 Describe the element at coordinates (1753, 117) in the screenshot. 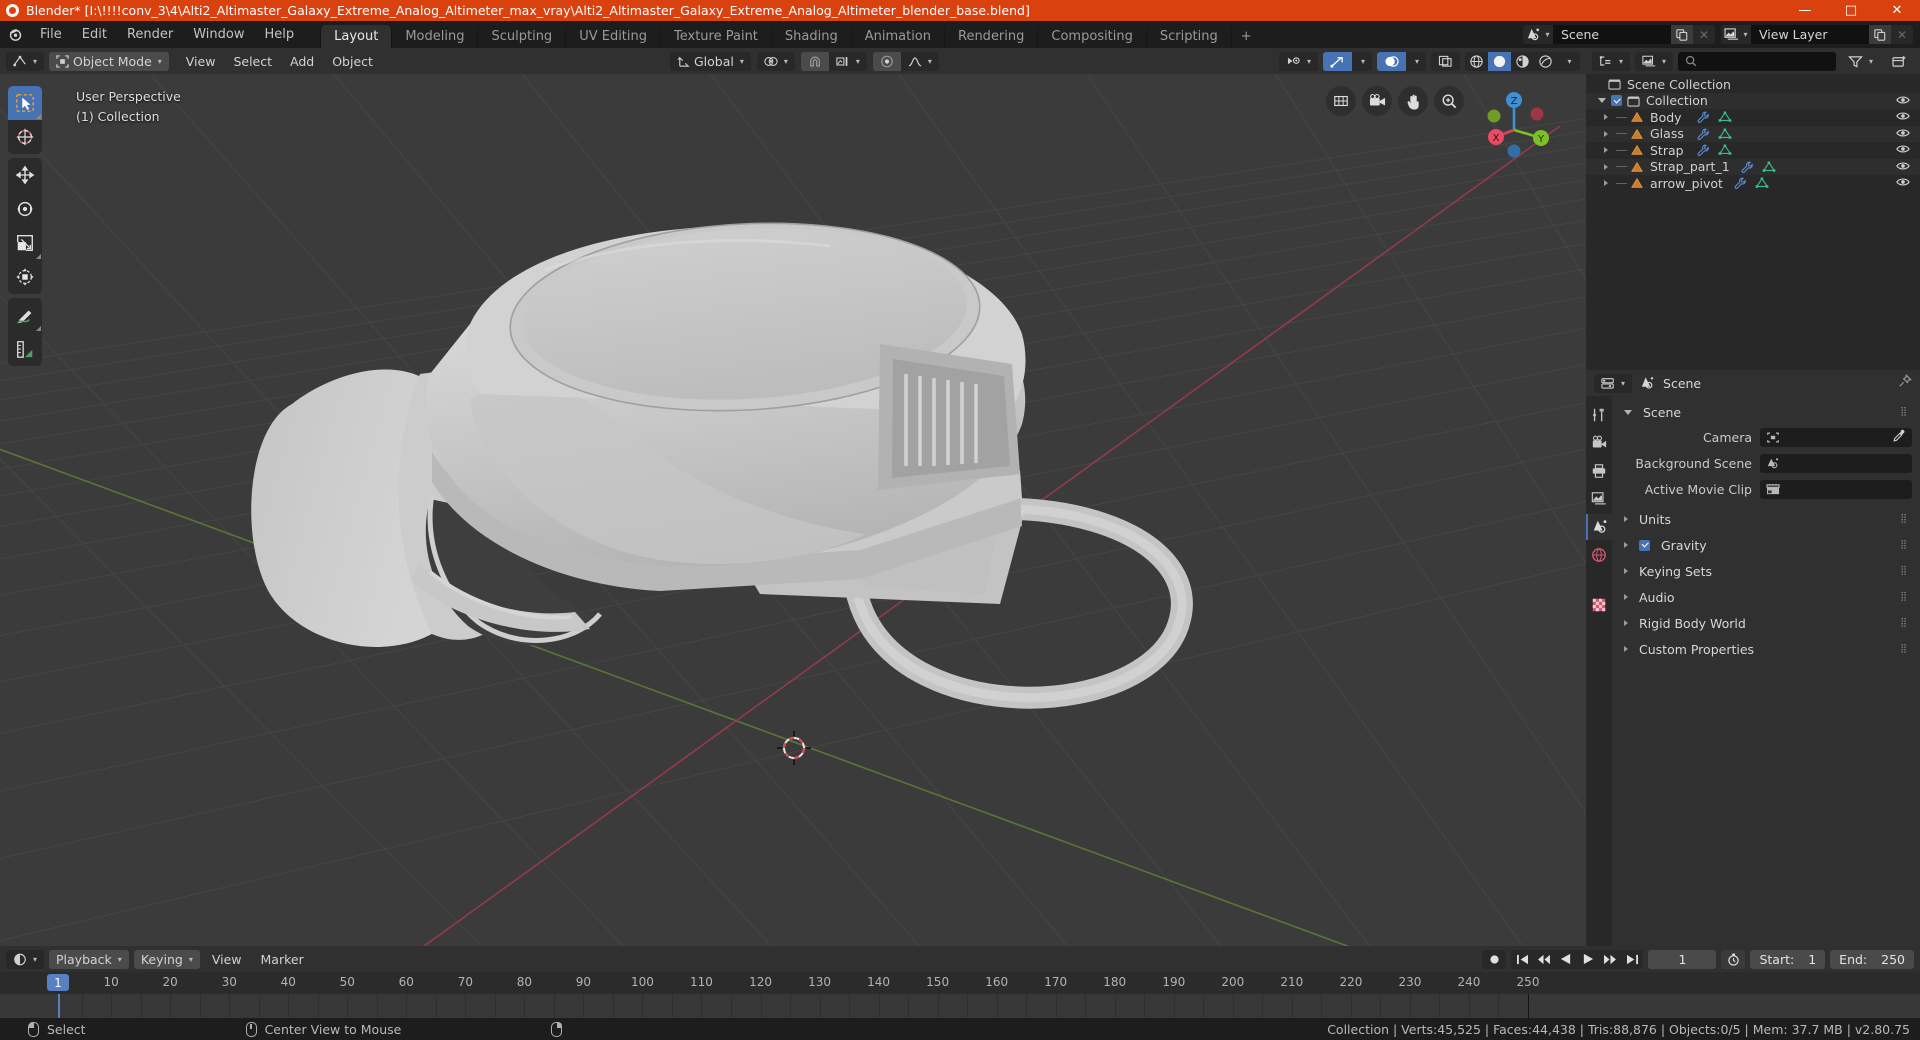

I see `outliner-row-body: Body` at that location.